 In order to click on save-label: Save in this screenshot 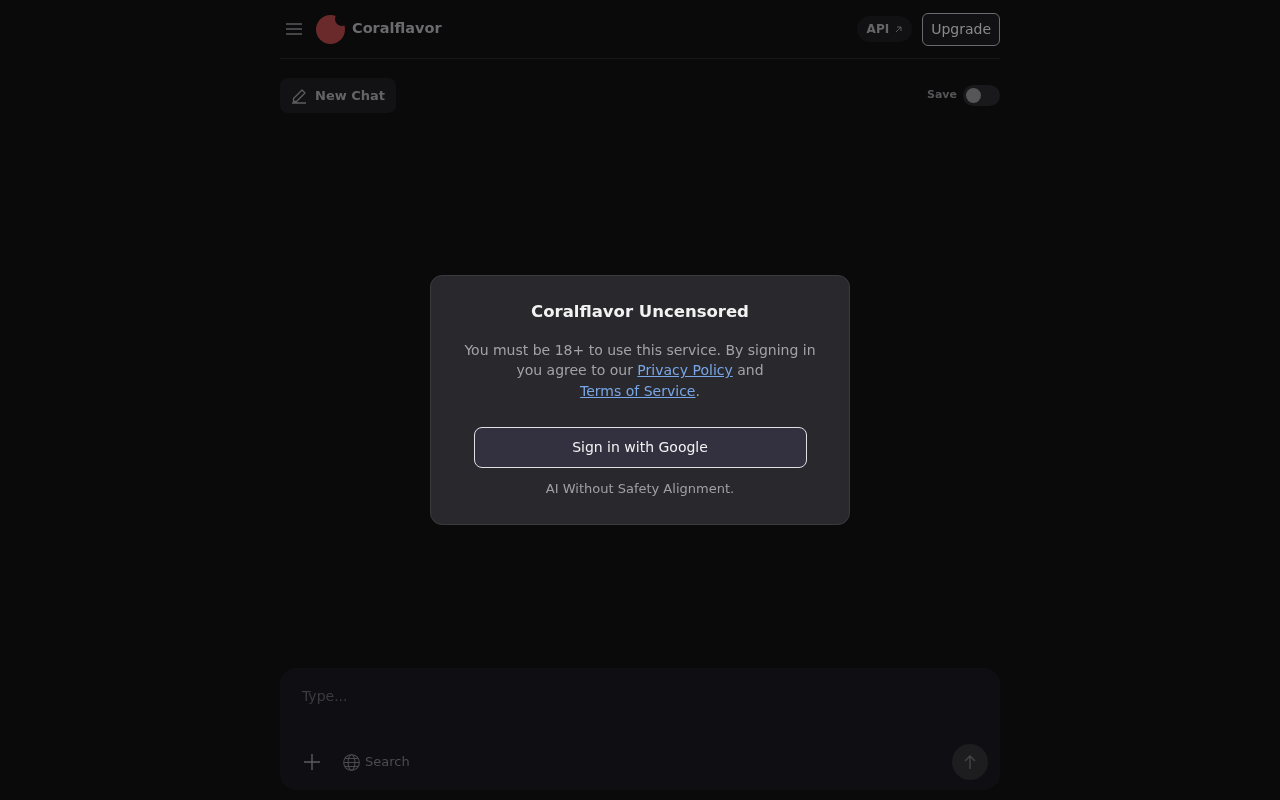, I will do `click(942, 95)`.